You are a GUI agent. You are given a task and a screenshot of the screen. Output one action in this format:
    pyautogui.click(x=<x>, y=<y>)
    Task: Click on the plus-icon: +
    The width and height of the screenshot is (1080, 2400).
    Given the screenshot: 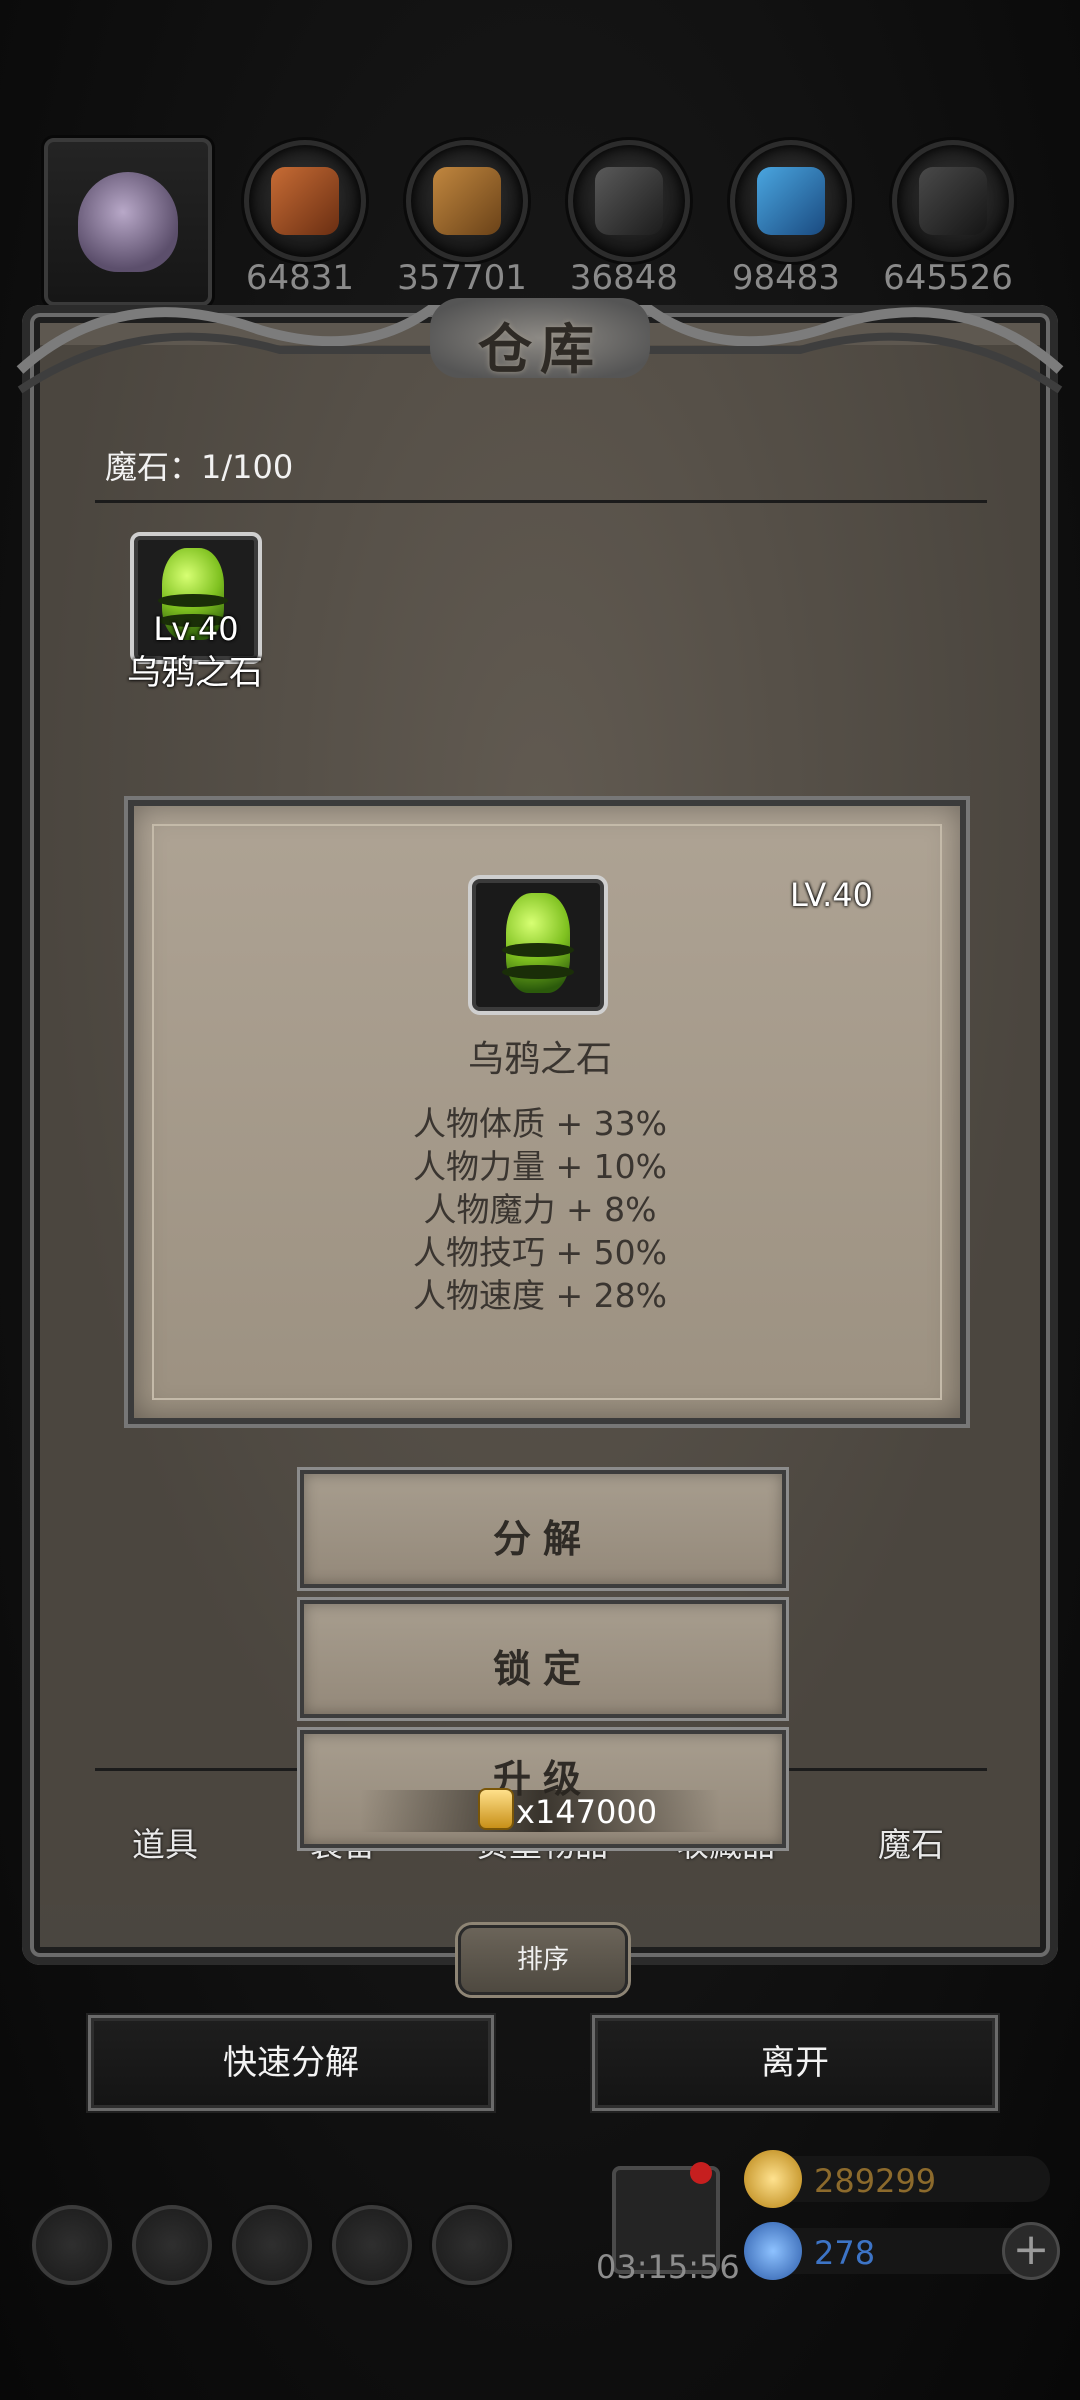 What is the action you would take?
    pyautogui.click(x=1031, y=2251)
    